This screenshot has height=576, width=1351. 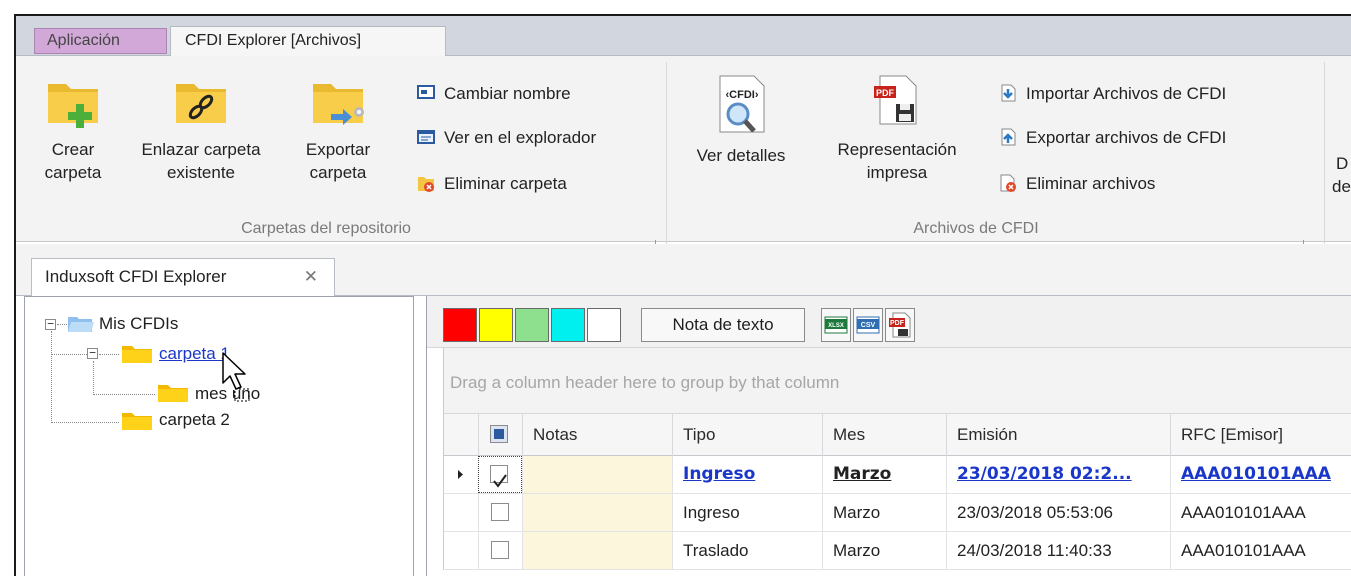 I want to click on column-header-rfc-emisor: RFC [Emisor], so click(x=1260, y=435).